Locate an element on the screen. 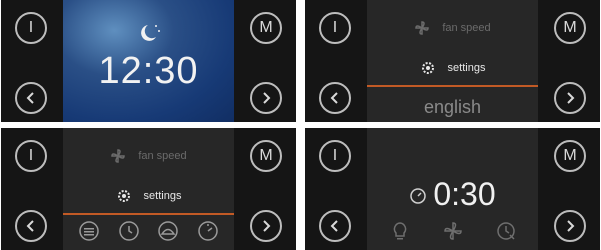  bulb-icon is located at coordinates (400, 231).